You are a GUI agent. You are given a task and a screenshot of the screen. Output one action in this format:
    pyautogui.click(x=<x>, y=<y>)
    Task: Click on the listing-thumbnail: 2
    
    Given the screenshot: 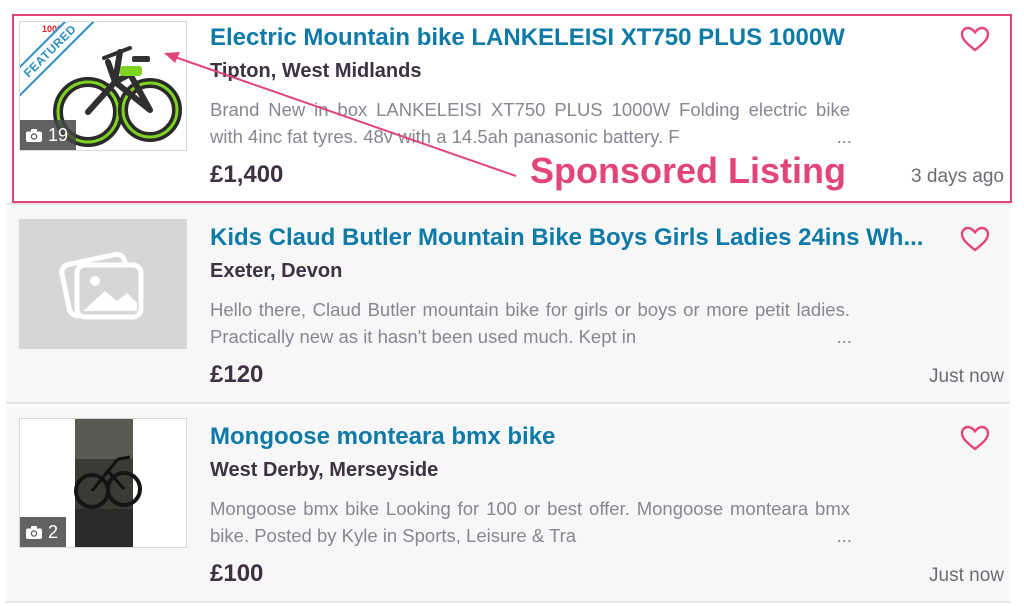 What is the action you would take?
    pyautogui.click(x=103, y=483)
    